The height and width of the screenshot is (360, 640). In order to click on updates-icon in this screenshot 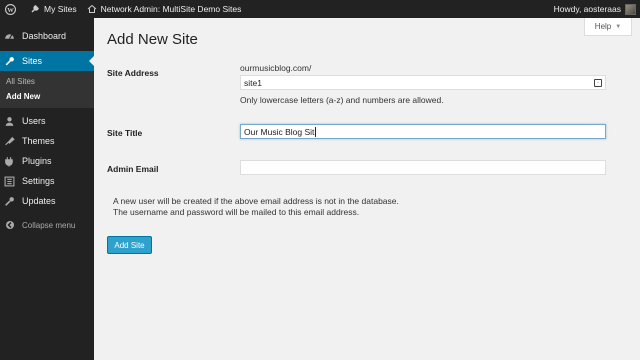, I will do `click(9, 201)`.